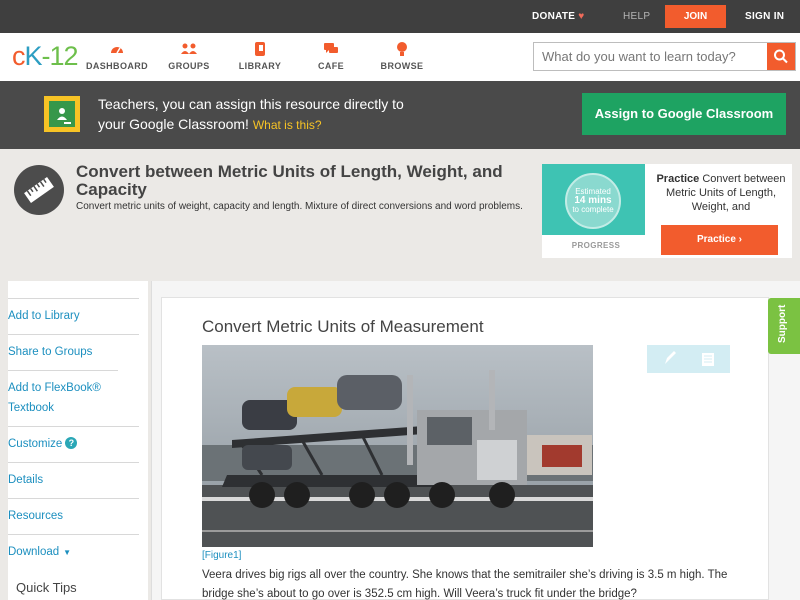 The height and width of the screenshot is (600, 800). I want to click on estimate-circle: Estimated 14 mins to complete, so click(593, 201).